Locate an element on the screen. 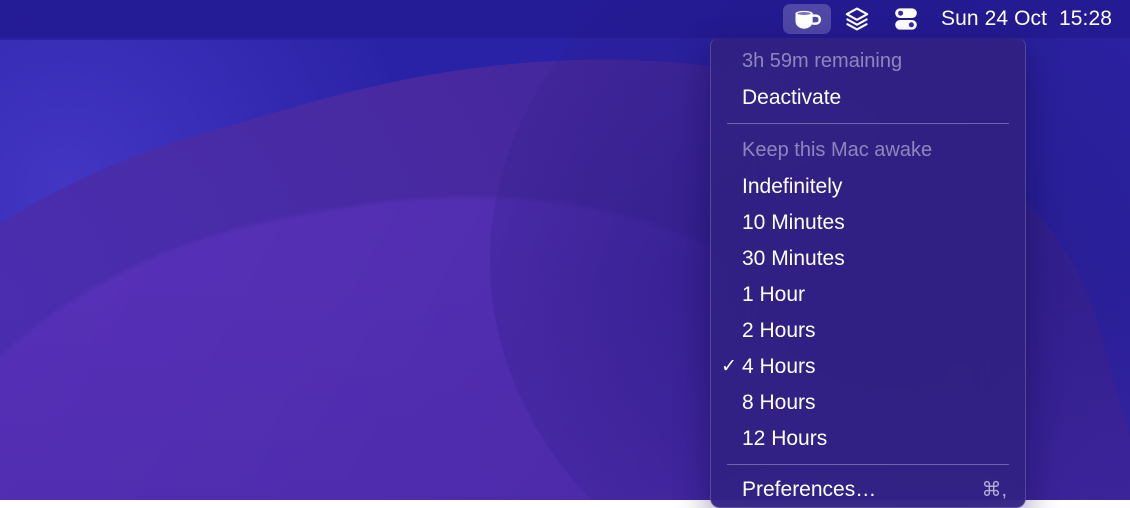 The image size is (1130, 508). keyboard-shortcut-label: ⌘, is located at coordinates (985, 490).